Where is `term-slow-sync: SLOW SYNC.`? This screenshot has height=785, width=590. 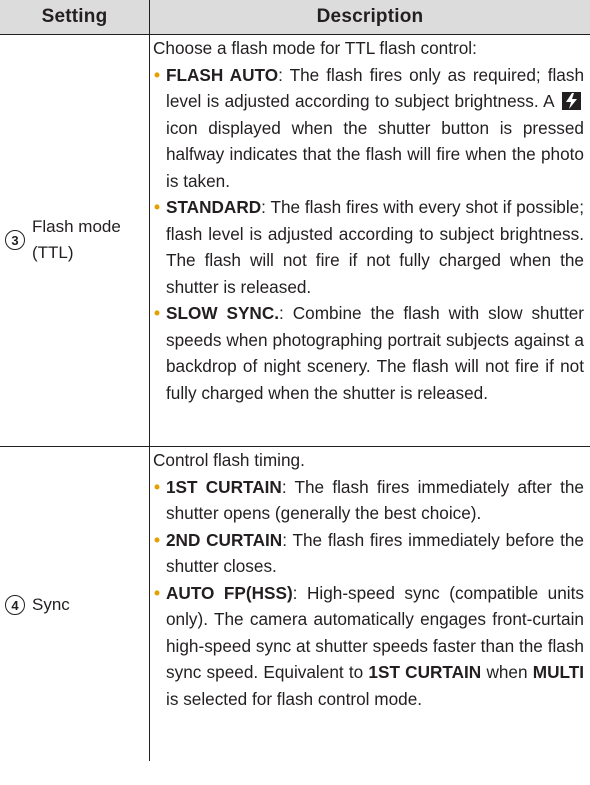 term-slow-sync: SLOW SYNC. is located at coordinates (223, 313).